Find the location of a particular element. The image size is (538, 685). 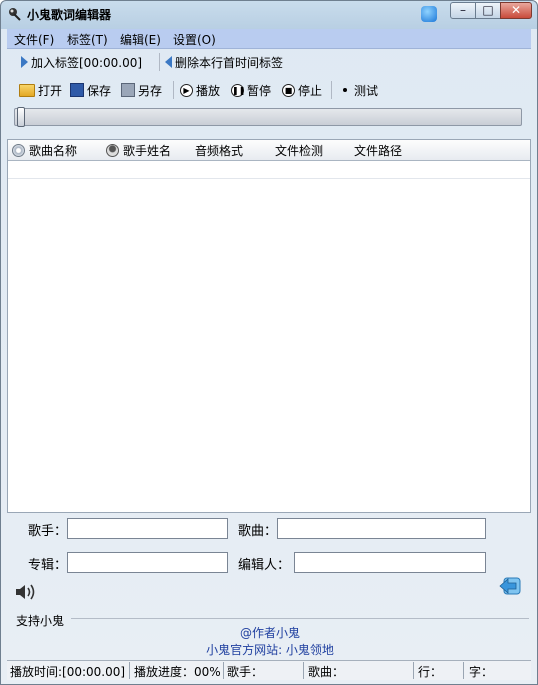

tag-toolbar: 加入标签[00:00.00] 删除本行首时间标签 is located at coordinates (269, 62).